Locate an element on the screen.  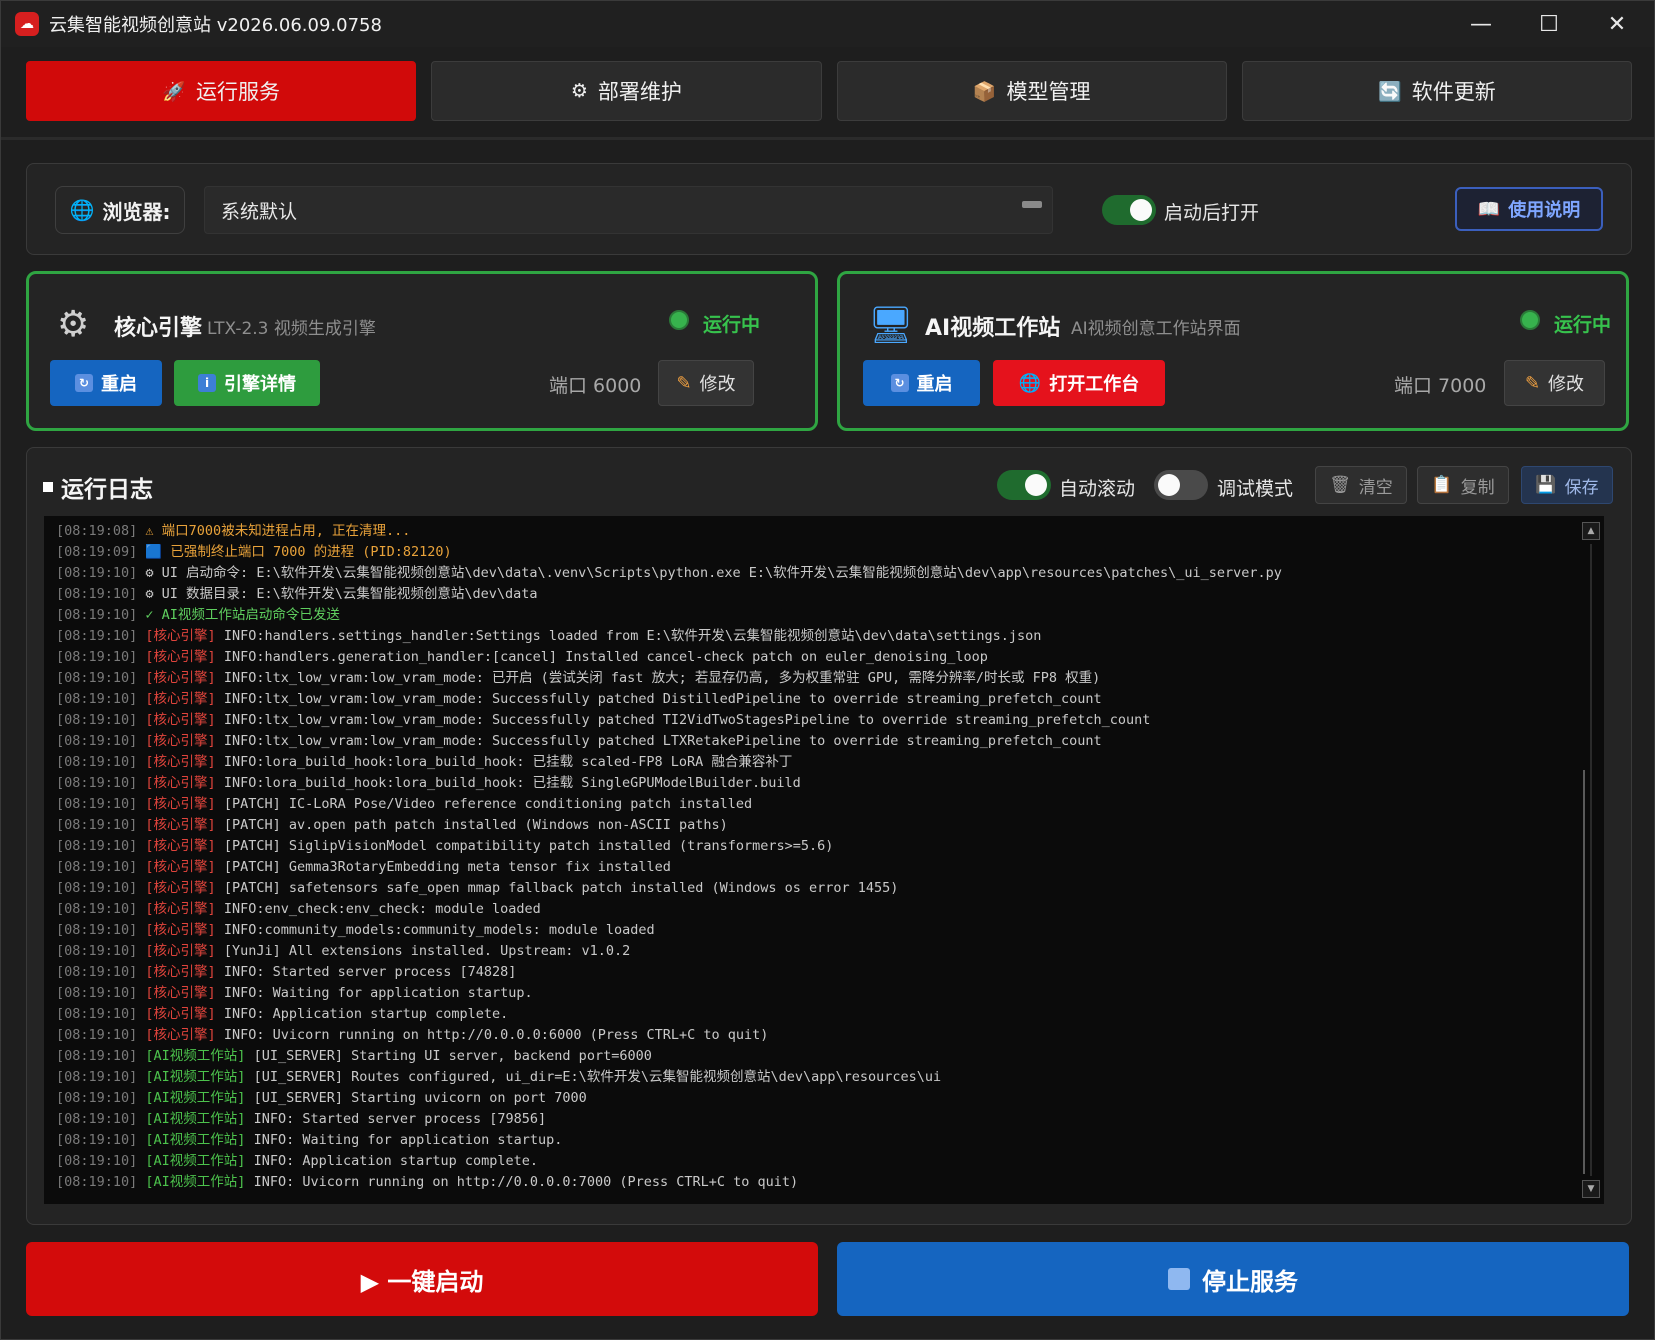
tab-label: 运行服务 is located at coordinates (237, 92).